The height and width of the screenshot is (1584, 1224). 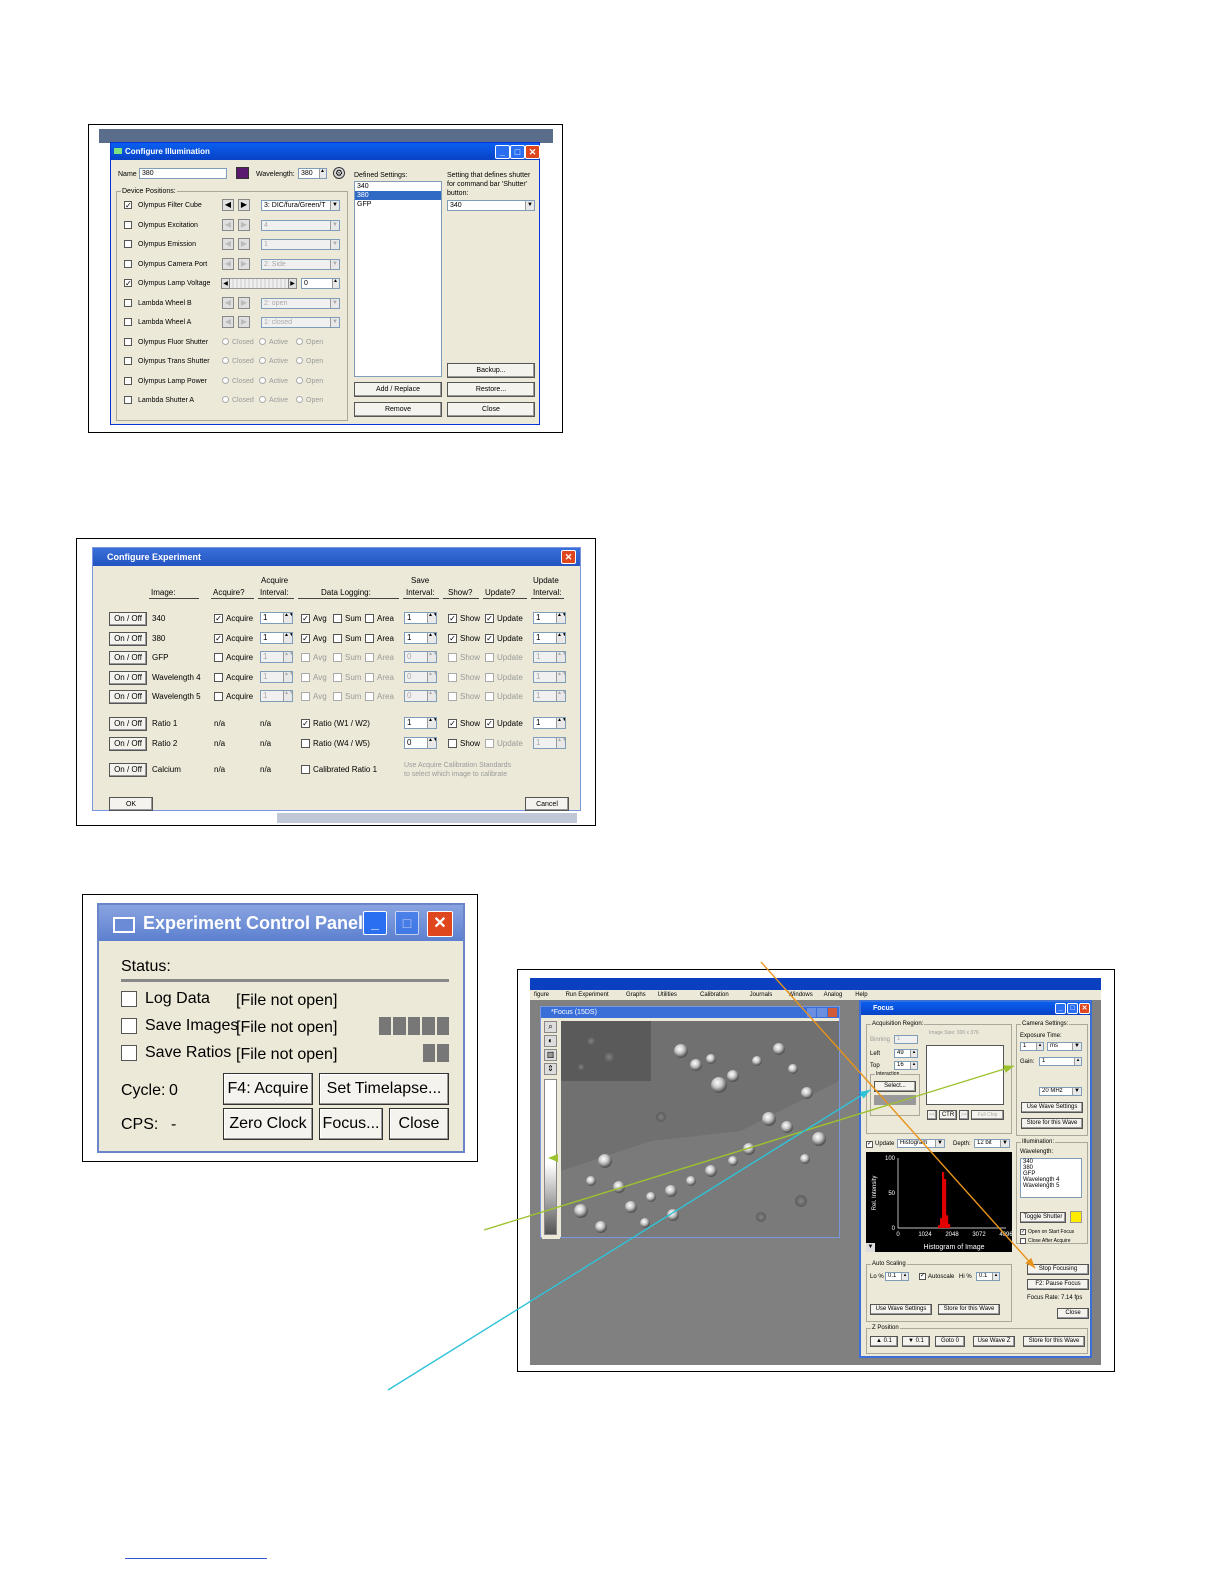 I want to click on camera-settings-arrow-head, so click(x=1008, y=1069).